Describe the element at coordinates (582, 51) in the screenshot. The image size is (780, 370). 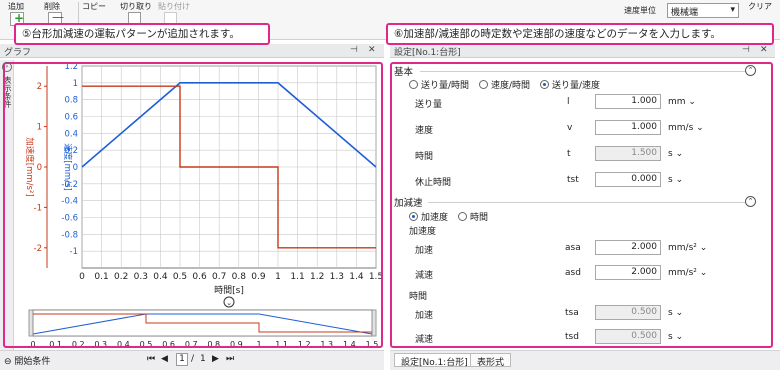
I see `settings-panel-header: 設定[No.1:台形] ⊣ ✕` at that location.